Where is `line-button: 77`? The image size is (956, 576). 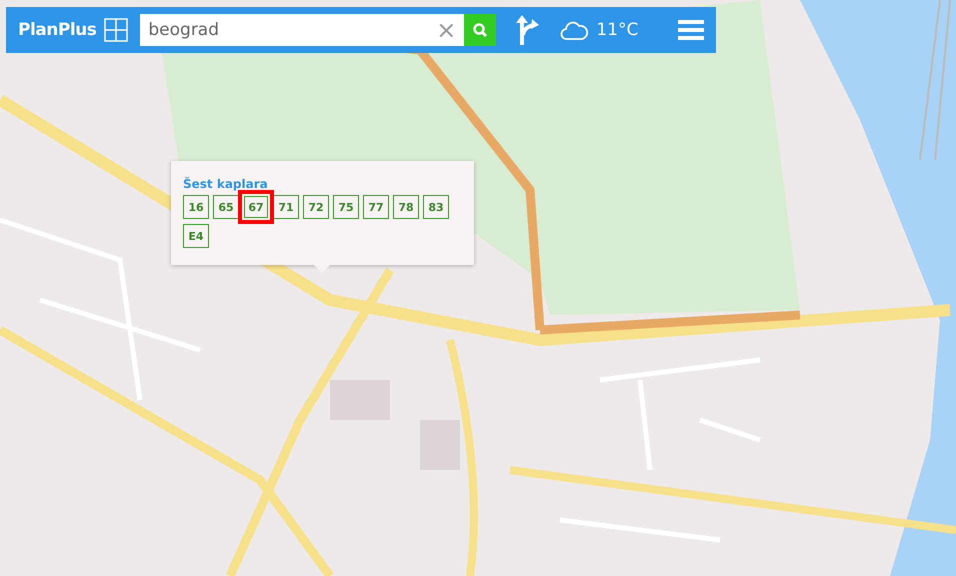
line-button: 77 is located at coordinates (376, 207).